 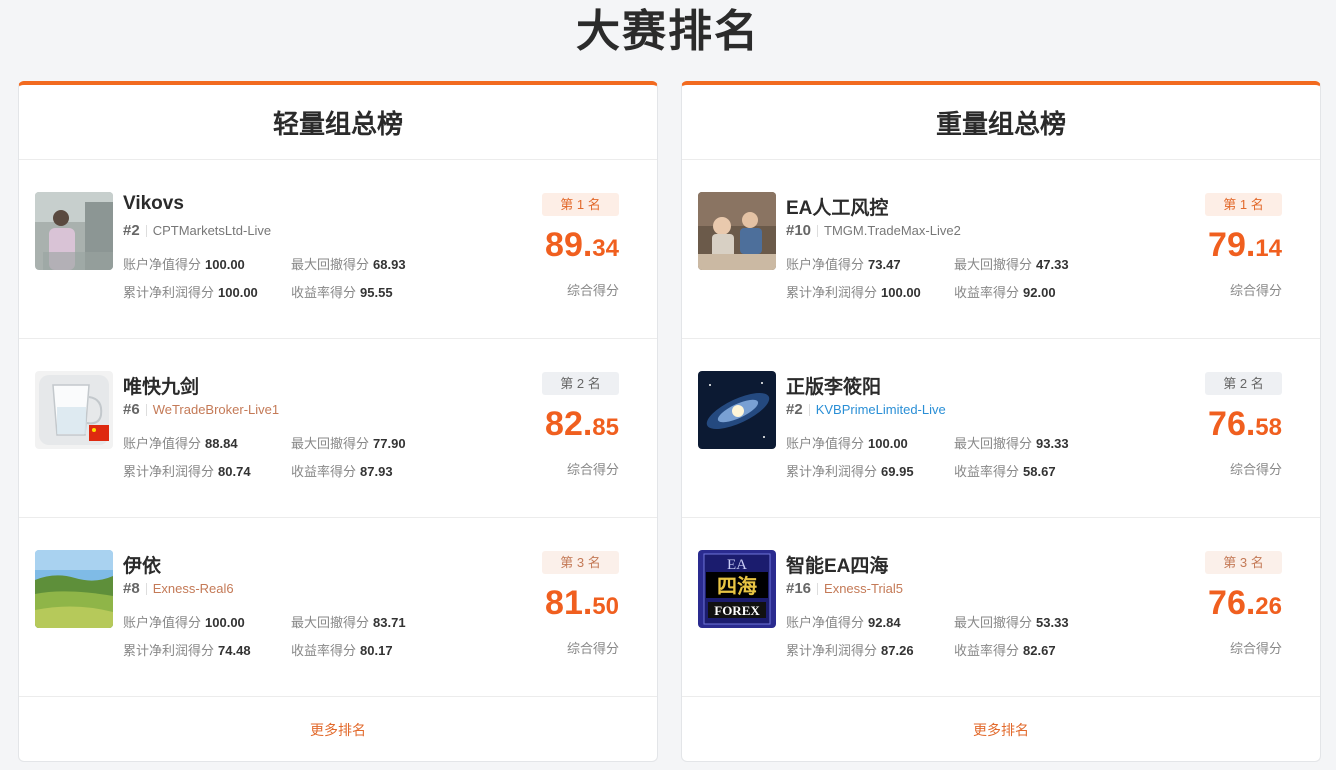 I want to click on drawdown-score: 最大回撤得分 83.71, so click(x=348, y=622).